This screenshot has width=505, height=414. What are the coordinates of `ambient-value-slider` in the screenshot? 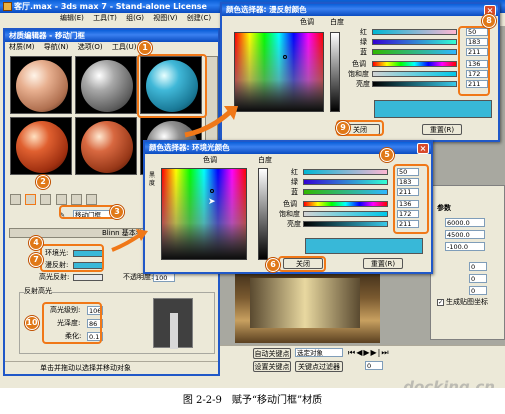 It's located at (345, 224).